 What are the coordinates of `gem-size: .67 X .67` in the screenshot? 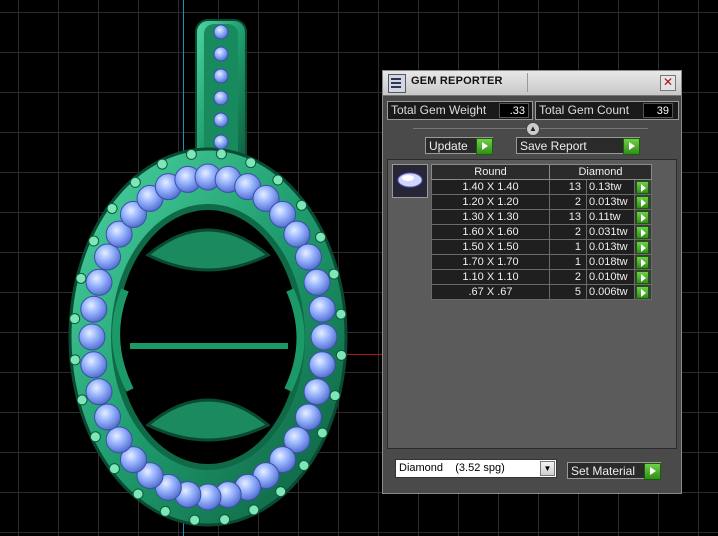 It's located at (490, 292).